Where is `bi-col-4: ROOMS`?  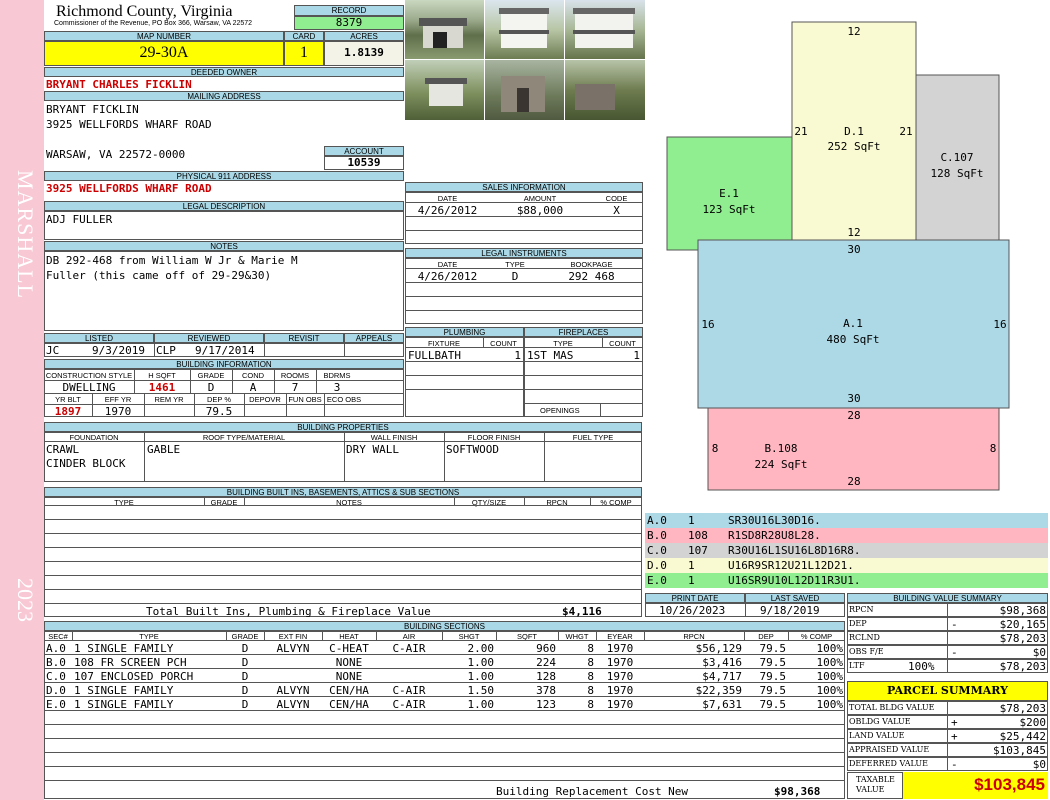 bi-col-4: ROOMS is located at coordinates (295, 375).